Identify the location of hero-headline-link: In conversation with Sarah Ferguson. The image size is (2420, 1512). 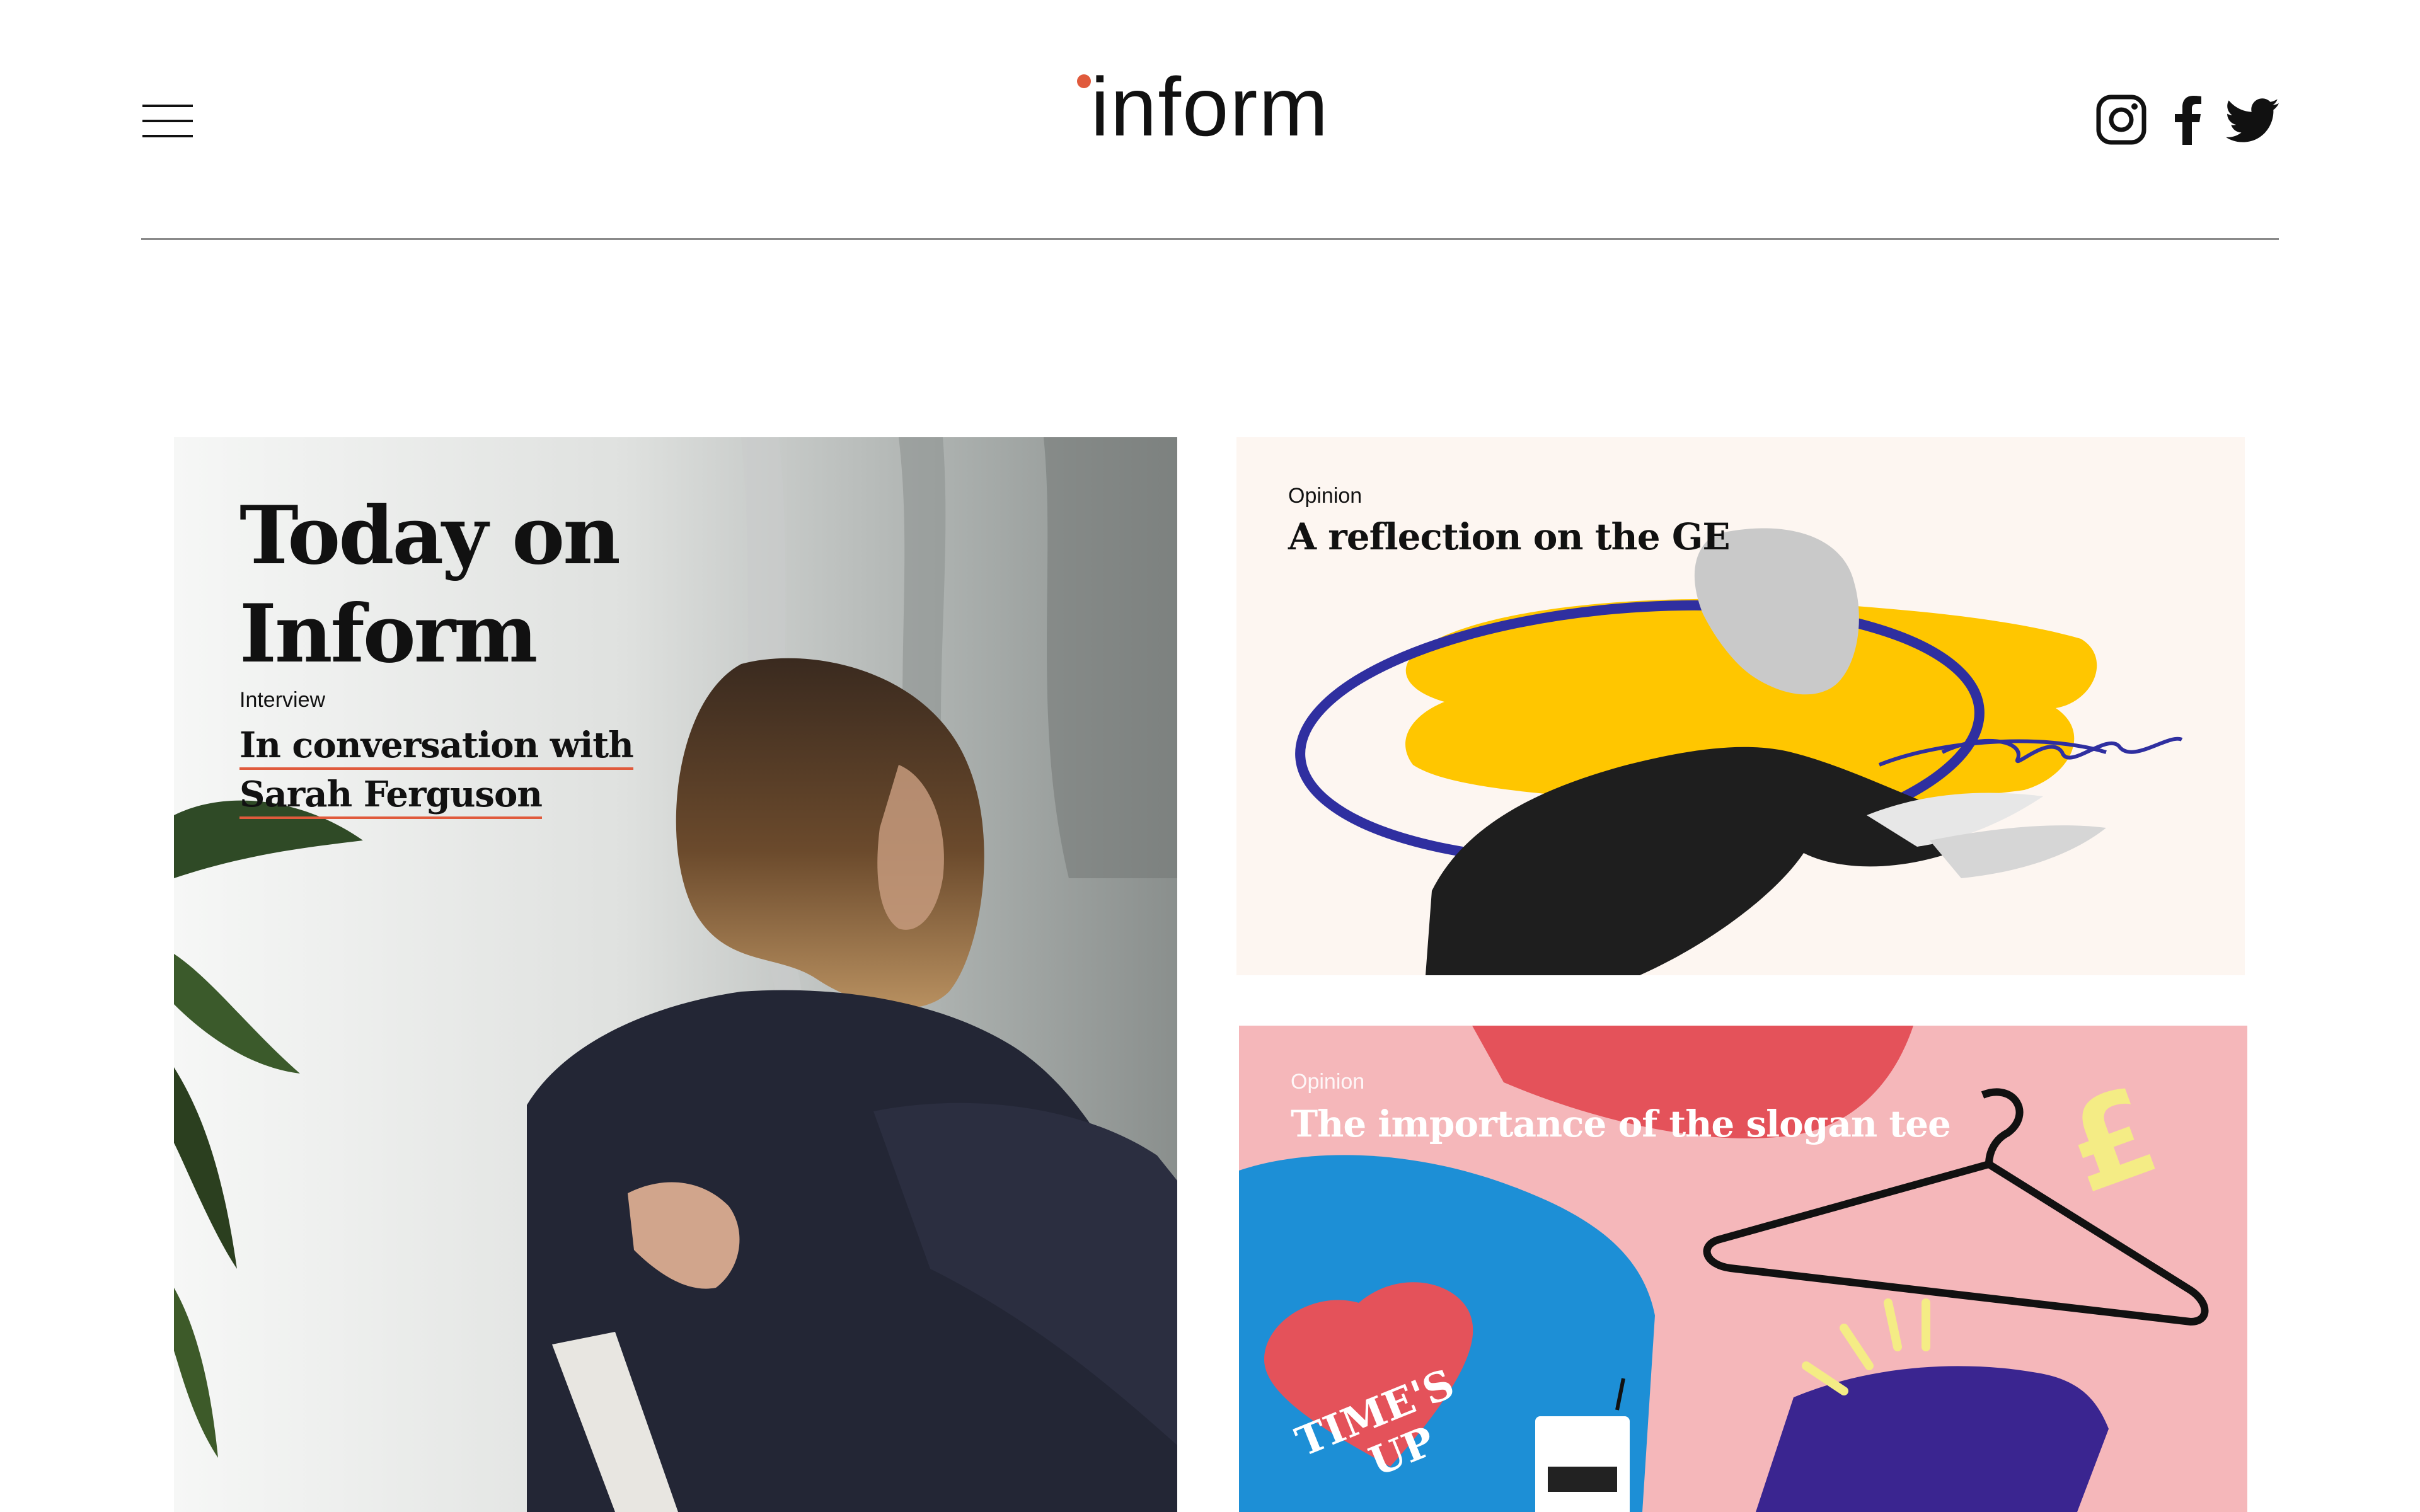
(460, 770).